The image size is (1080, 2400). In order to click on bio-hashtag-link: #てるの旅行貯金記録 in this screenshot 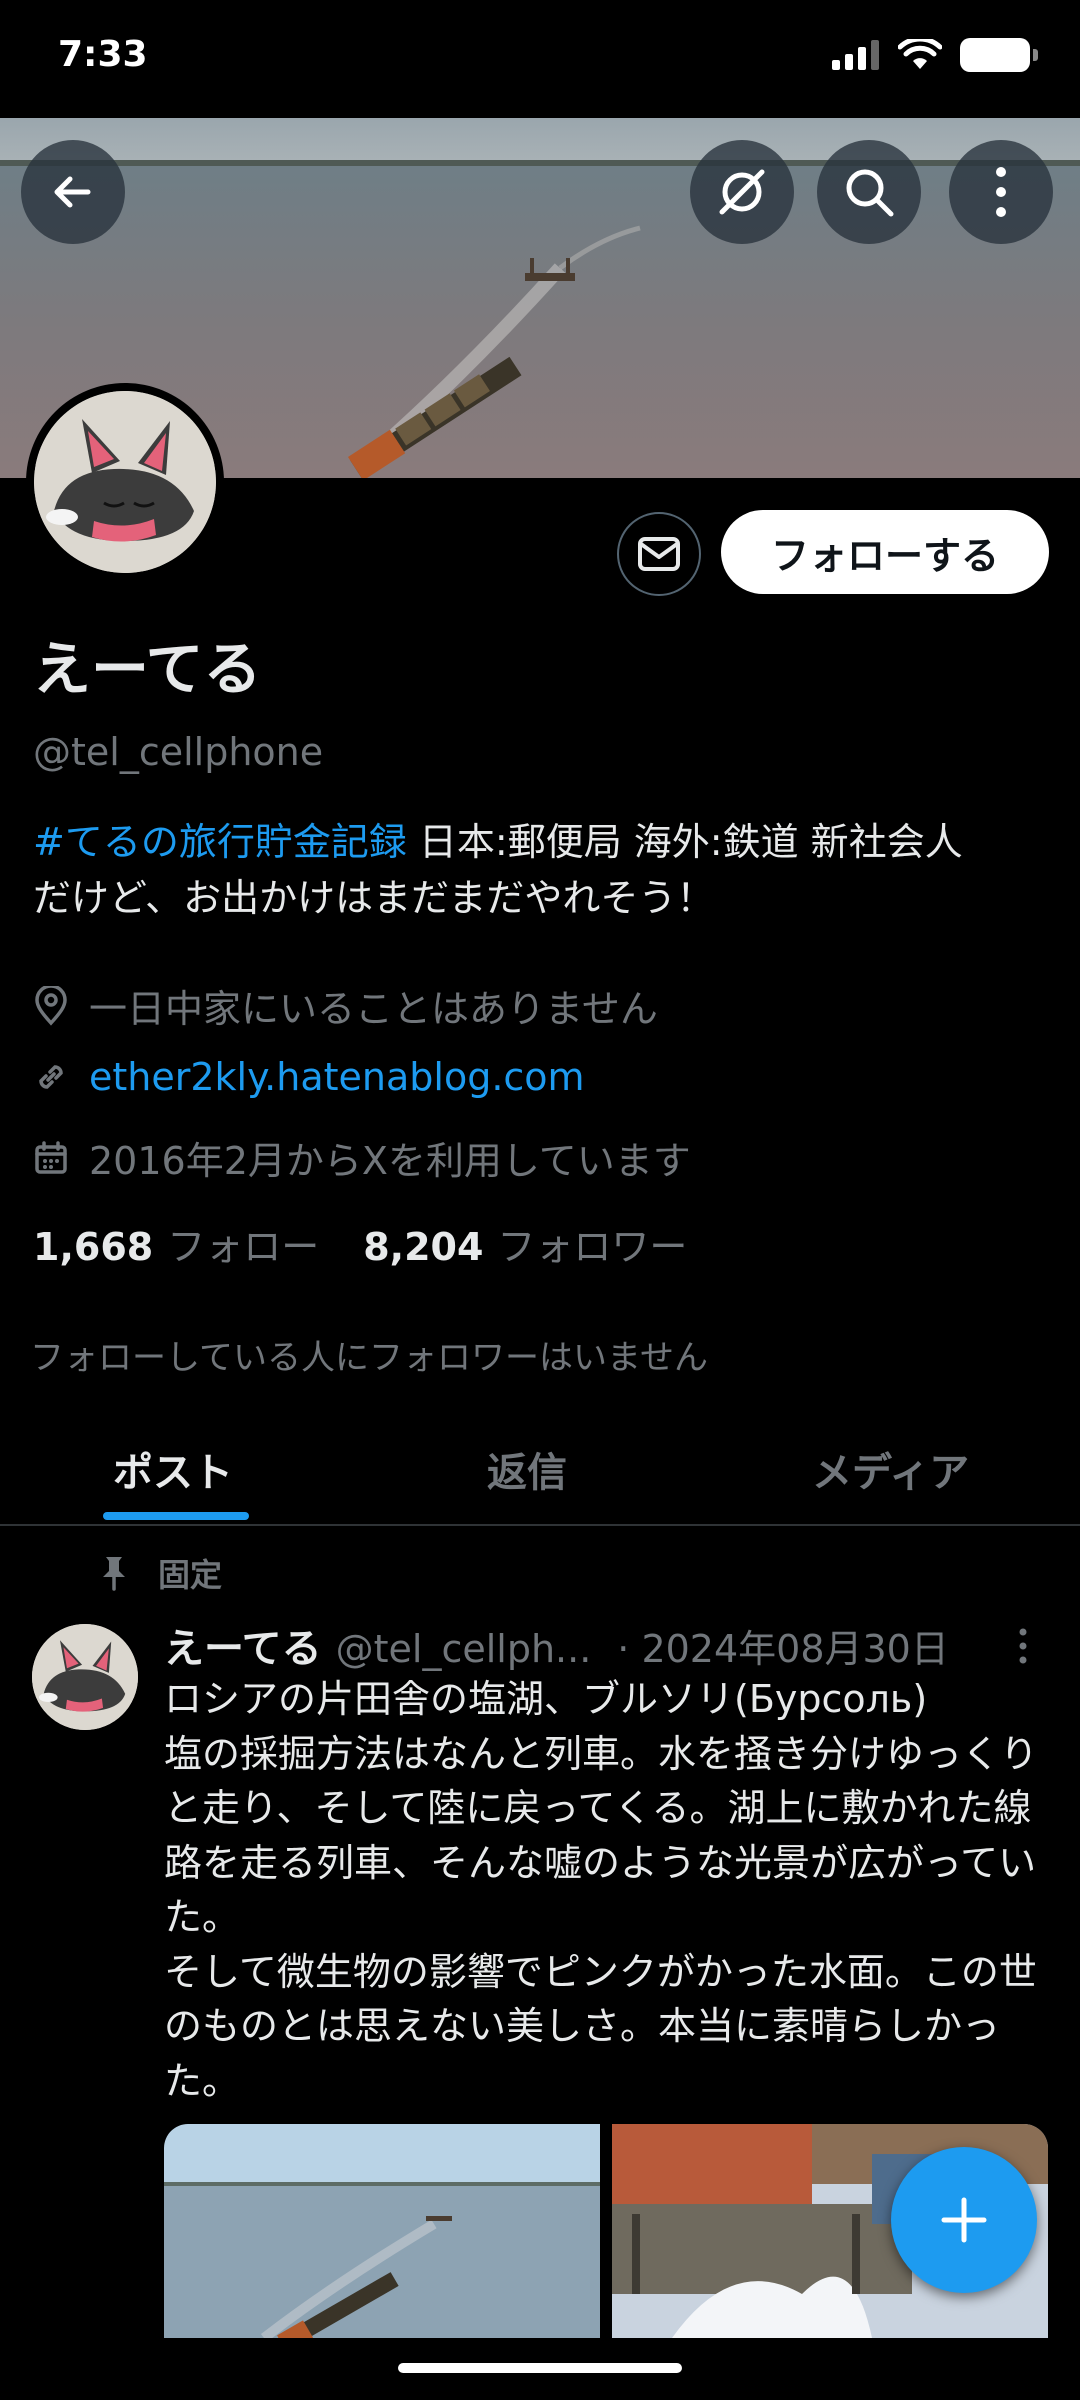, I will do `click(220, 842)`.